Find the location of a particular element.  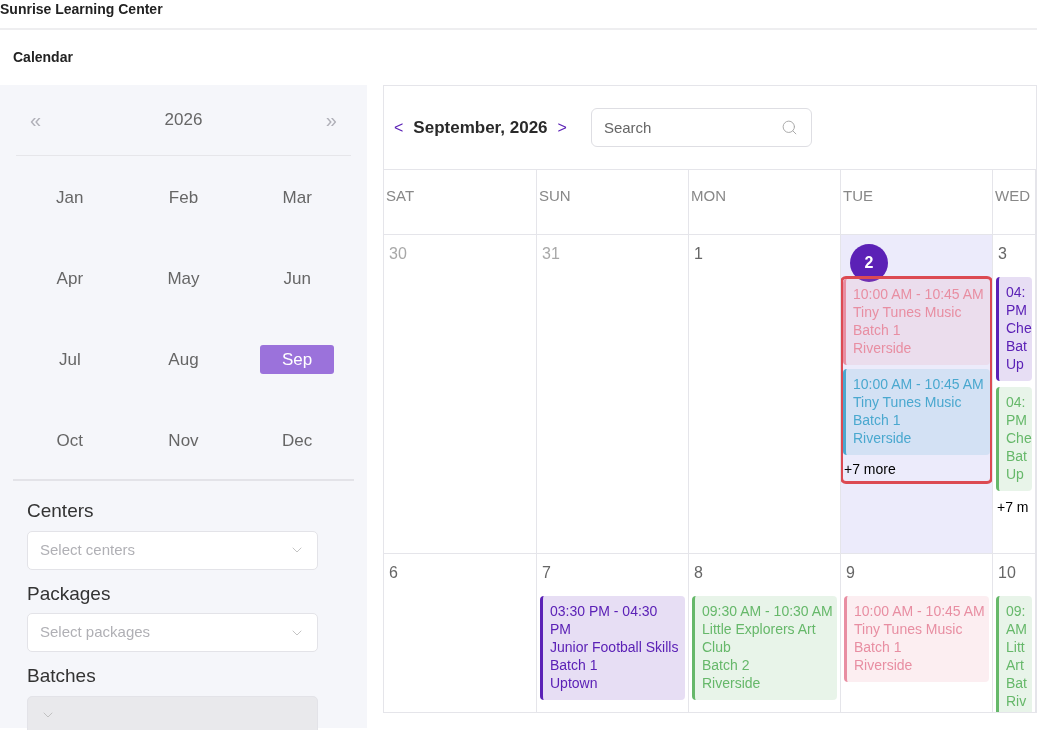

weekday-header: SAT is located at coordinates (400, 195).